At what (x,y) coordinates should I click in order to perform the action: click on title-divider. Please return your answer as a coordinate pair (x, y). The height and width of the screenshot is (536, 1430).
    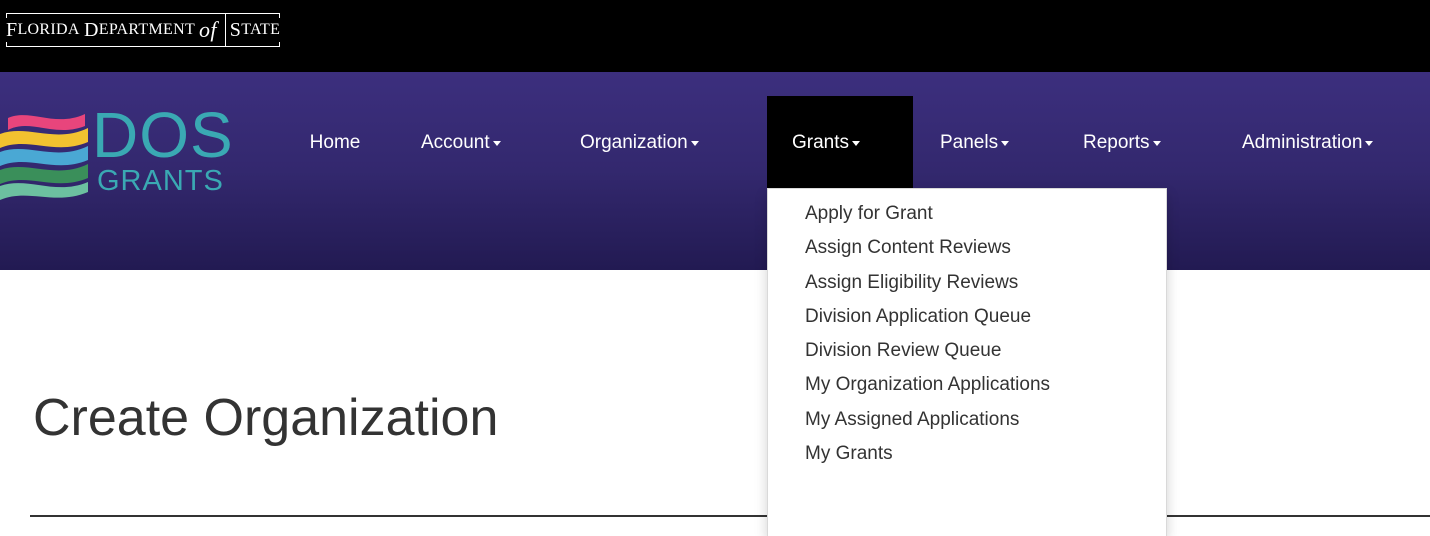
    Looking at the image, I should click on (730, 516).